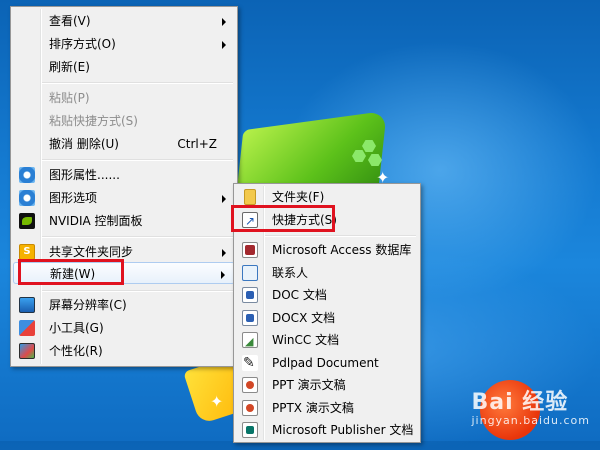 The image size is (600, 450). What do you see at coordinates (69, 98) in the screenshot?
I see `menu-item-label: 粘贴(P)` at bounding box center [69, 98].